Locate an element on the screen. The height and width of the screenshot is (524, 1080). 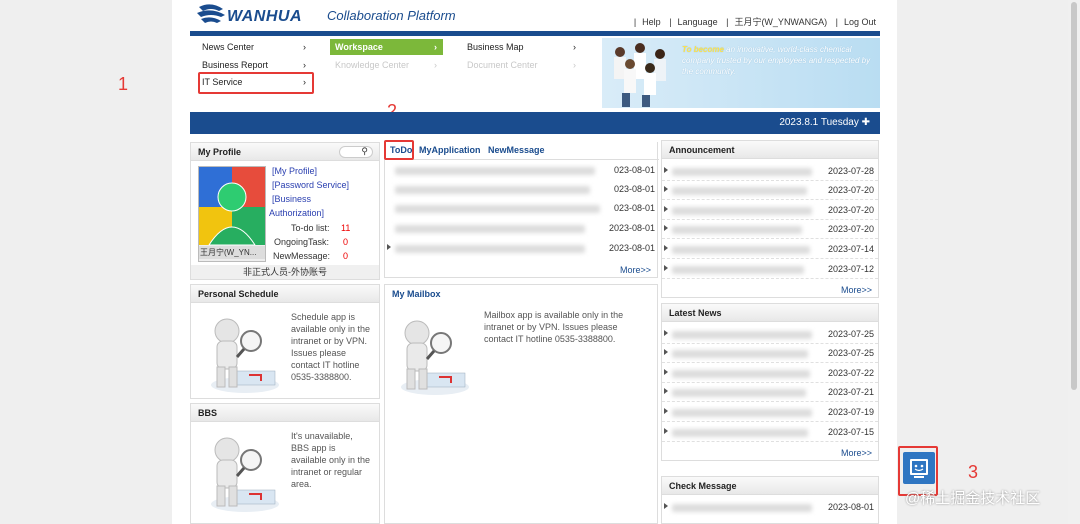
watermark: @稀土掘金技术社区 is located at coordinates (973, 498).